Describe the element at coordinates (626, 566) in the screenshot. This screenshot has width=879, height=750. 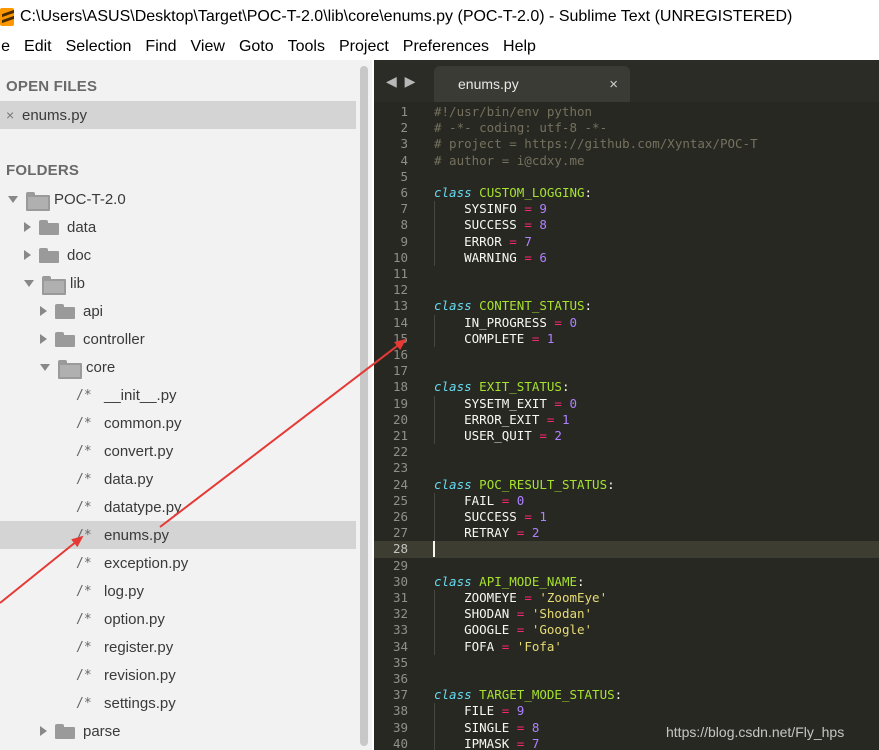
I see `code-line: 29` at that location.